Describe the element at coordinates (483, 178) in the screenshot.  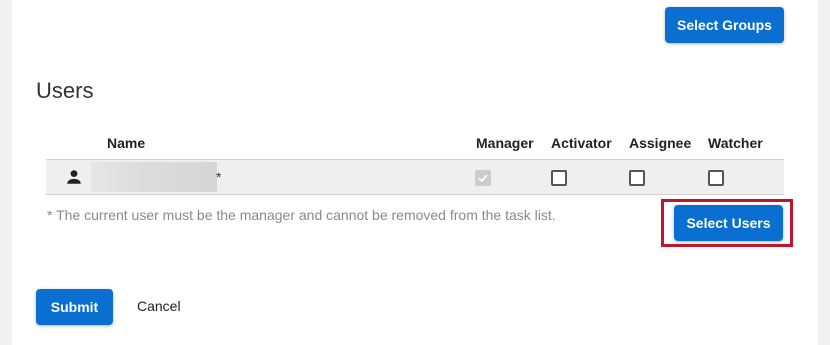
I see `manager-checkbox` at that location.